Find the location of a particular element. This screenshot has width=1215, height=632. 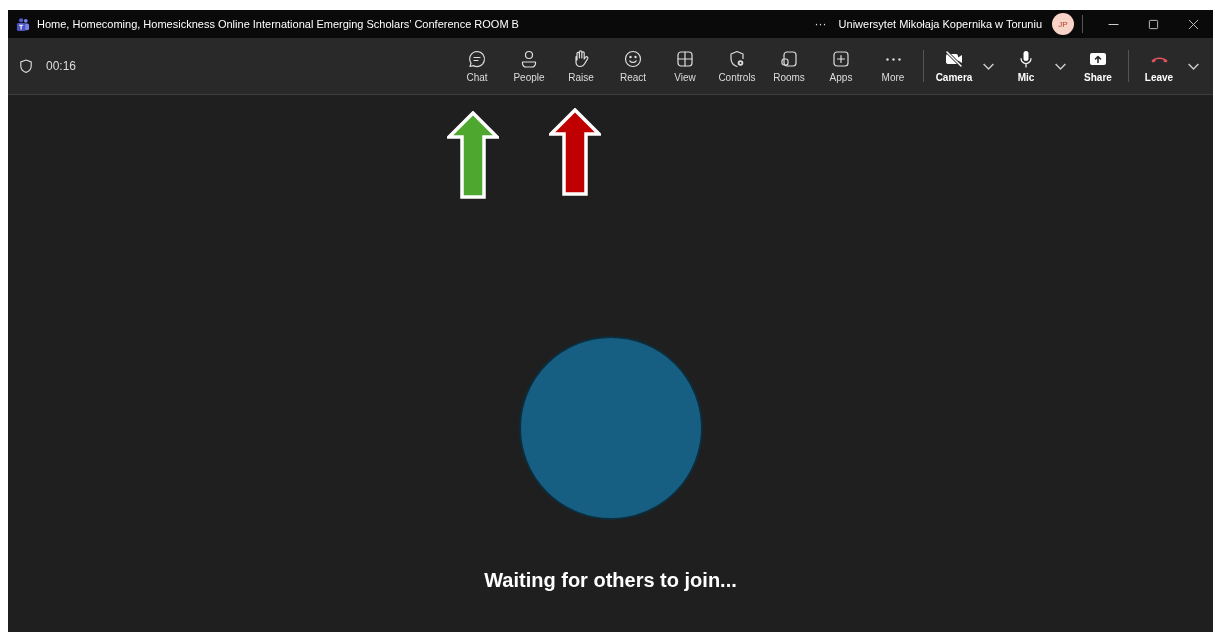

toolbar-button: React is located at coordinates (633, 66).